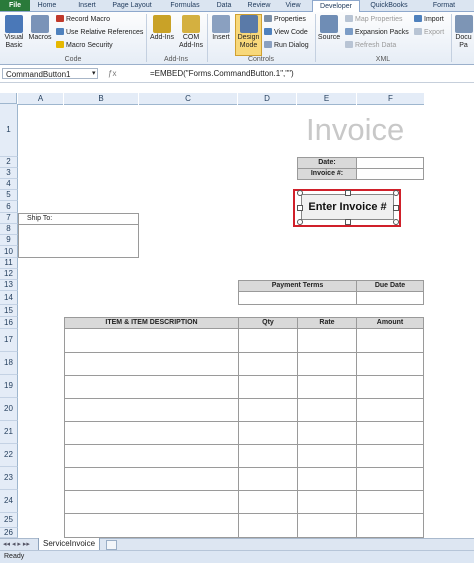  I want to click on ship-to-address, so click(78, 241).